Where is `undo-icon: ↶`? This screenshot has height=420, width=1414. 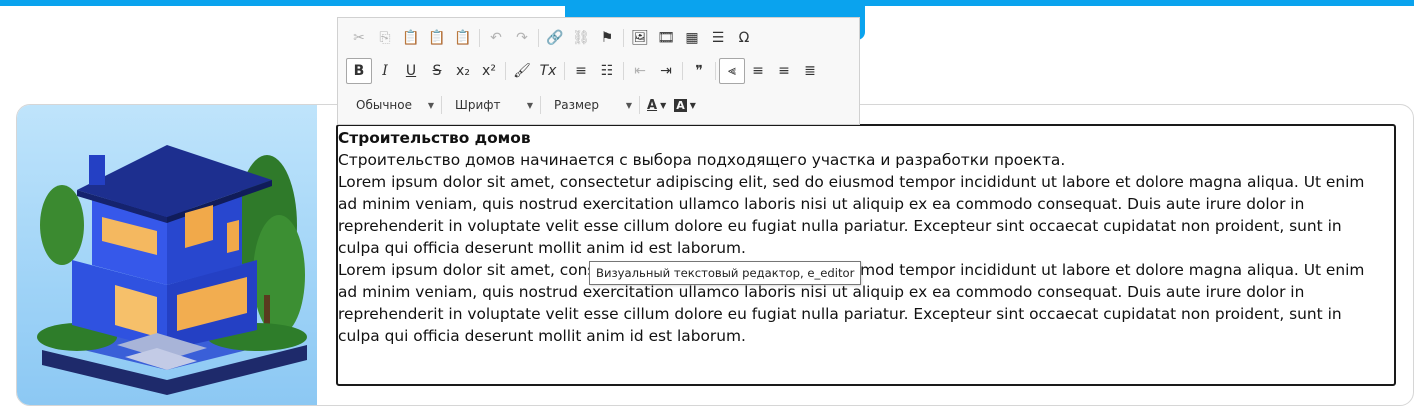 undo-icon: ↶ is located at coordinates (496, 38).